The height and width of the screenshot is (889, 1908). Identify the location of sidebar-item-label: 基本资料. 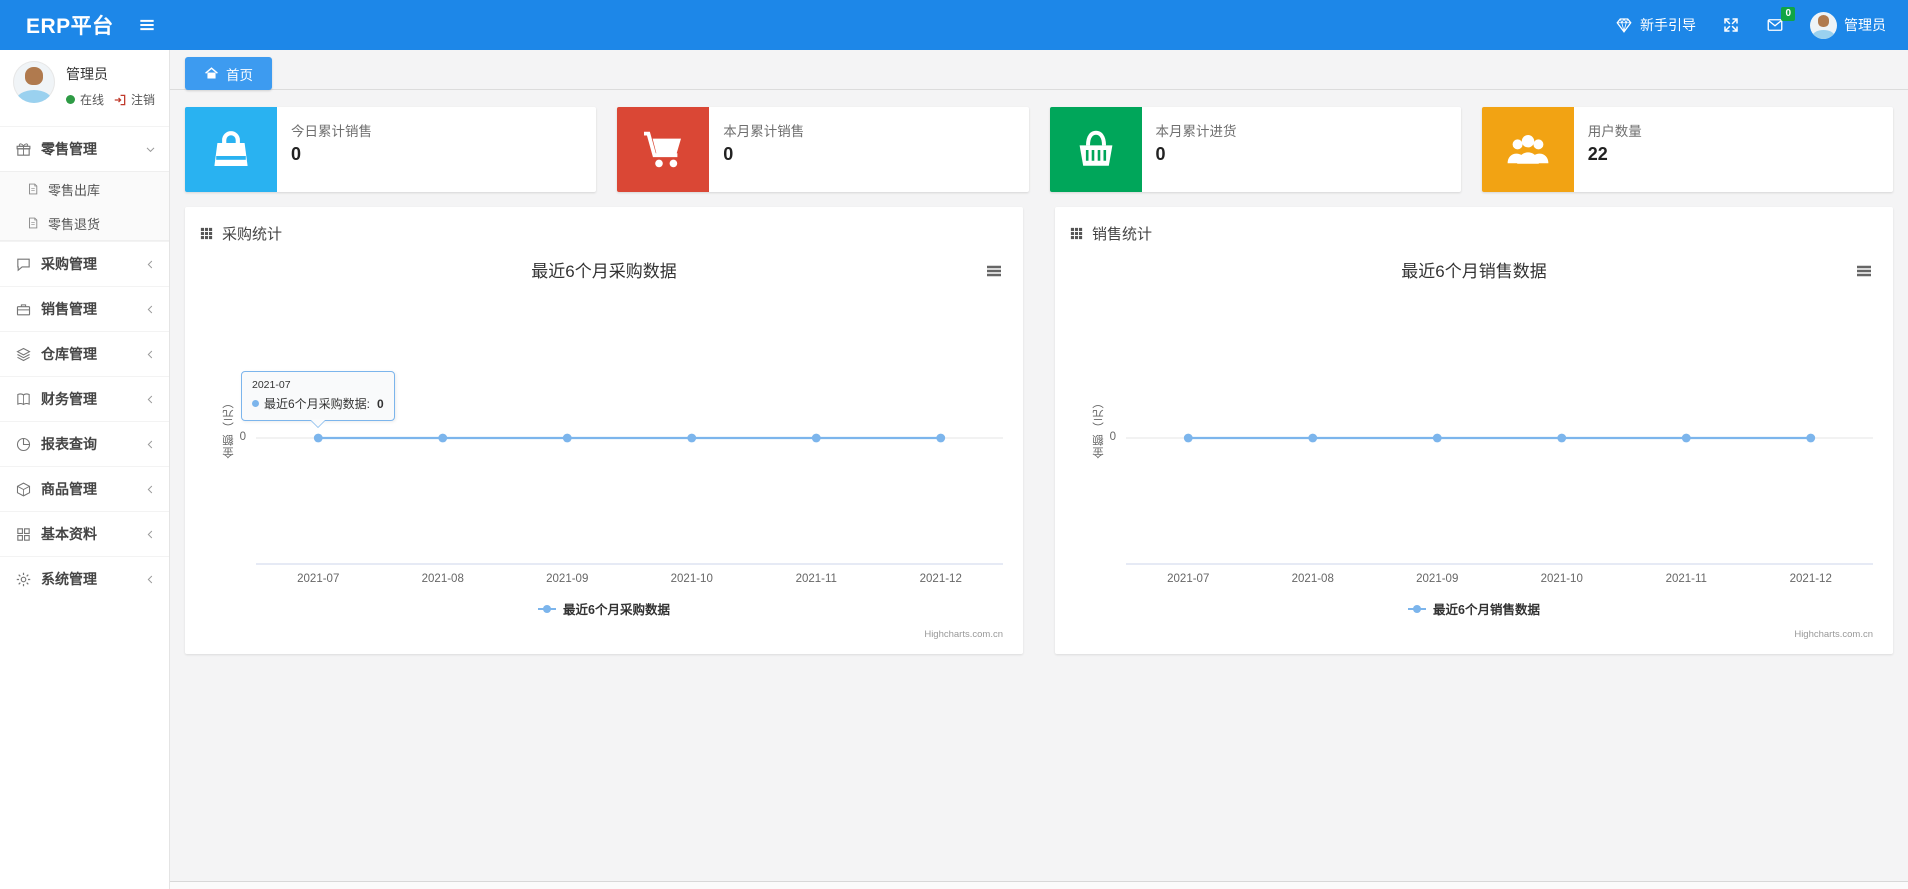
(69, 534).